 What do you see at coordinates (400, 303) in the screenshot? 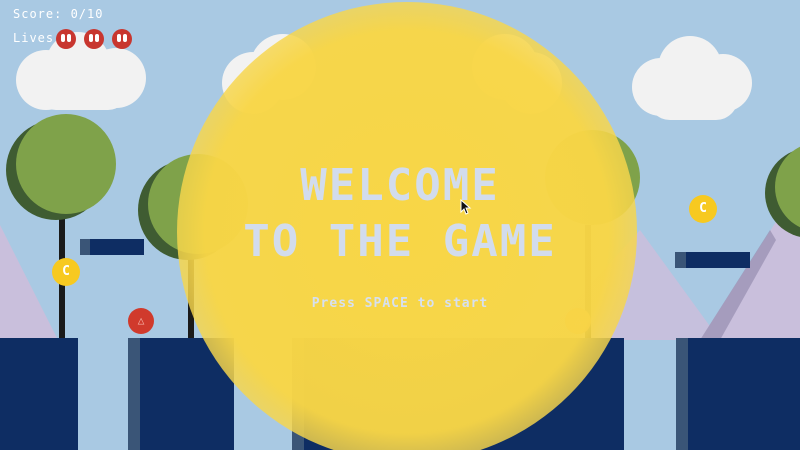
I see `start-prompt: Press SPACE to start` at bounding box center [400, 303].